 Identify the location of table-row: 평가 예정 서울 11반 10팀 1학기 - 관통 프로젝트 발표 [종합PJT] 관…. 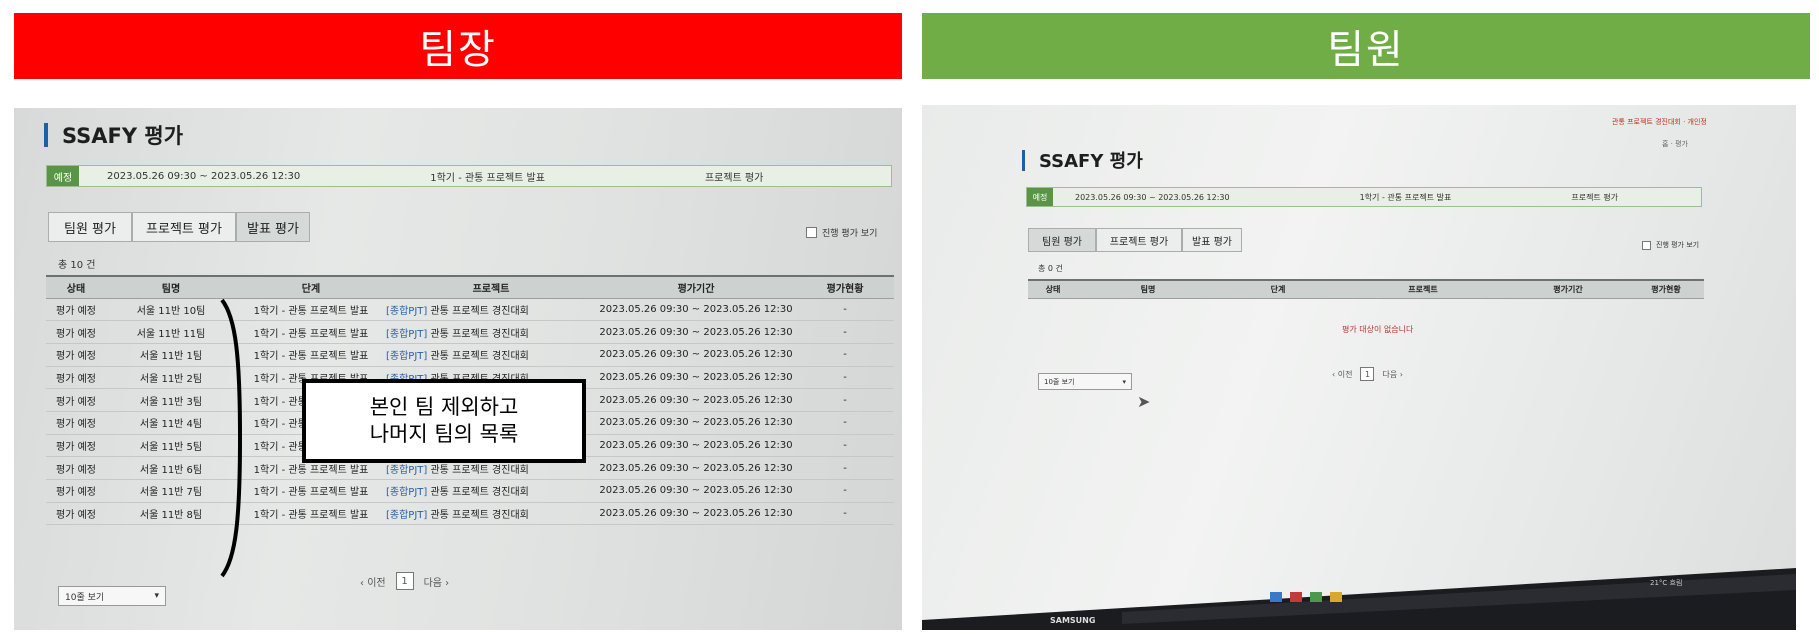
(470, 310).